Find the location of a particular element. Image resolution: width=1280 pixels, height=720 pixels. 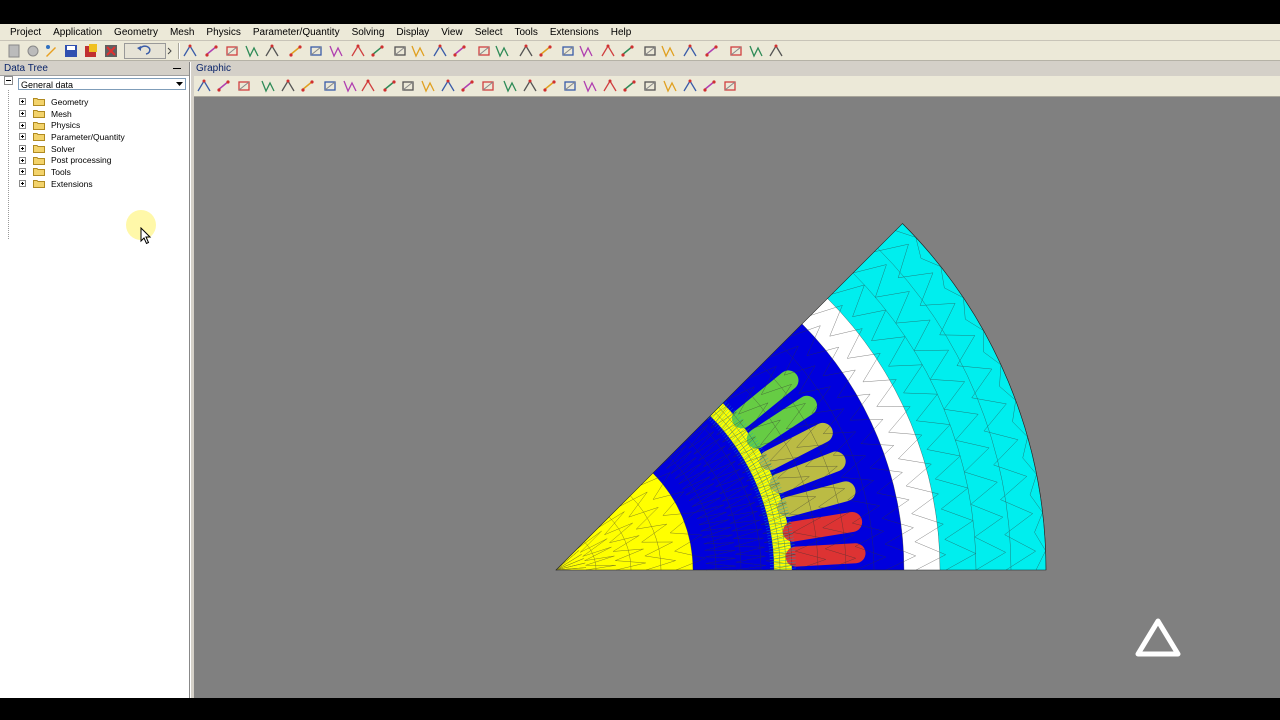

graphic-tool-27-icon is located at coordinates (730, 86).